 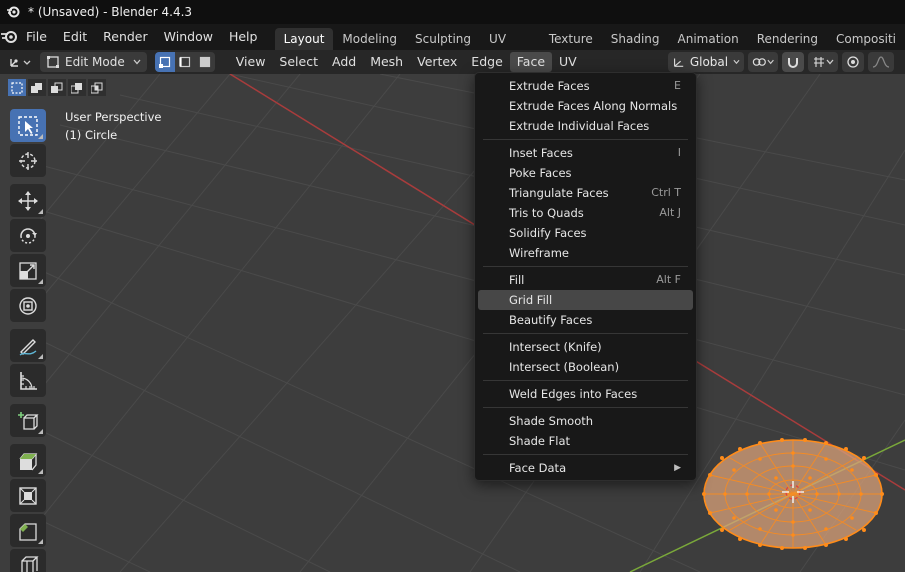 I want to click on snap-grid-icon, so click(x=819, y=62).